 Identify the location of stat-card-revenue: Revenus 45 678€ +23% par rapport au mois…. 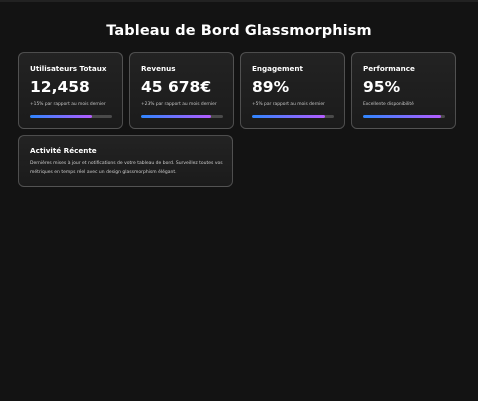
(181, 90).